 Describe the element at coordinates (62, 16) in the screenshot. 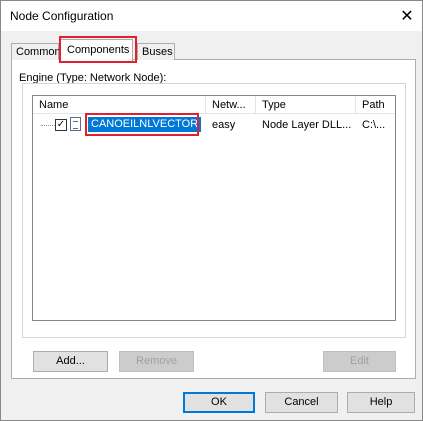

I see `window-title: Node Configuration` at that location.